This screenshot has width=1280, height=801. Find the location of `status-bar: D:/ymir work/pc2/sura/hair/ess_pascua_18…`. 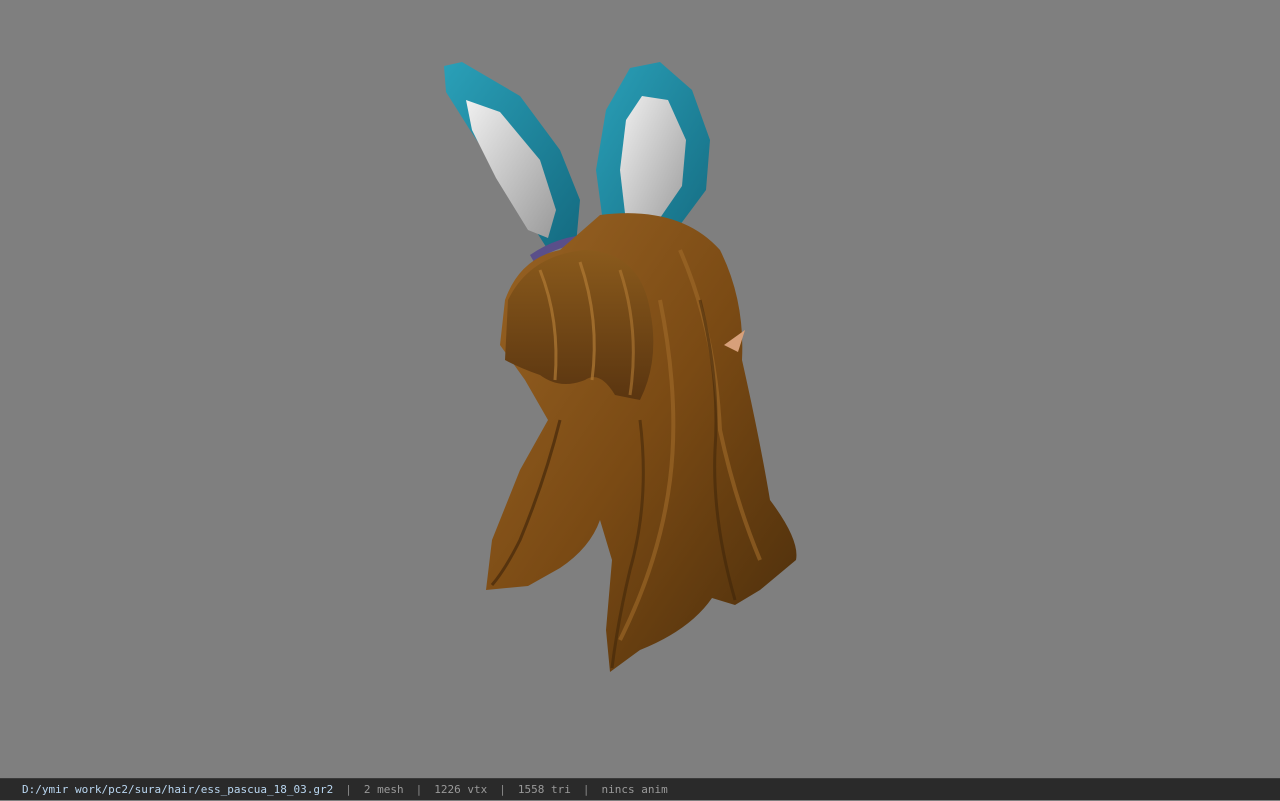

status-bar: D:/ymir work/pc2/sura/hair/ess_pascua_18… is located at coordinates (640, 789).